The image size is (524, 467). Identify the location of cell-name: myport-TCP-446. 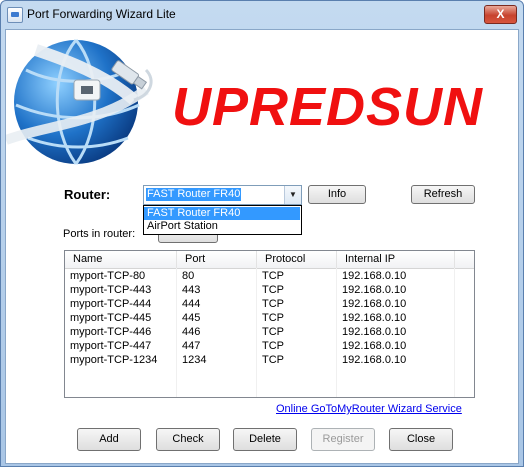
(111, 332).